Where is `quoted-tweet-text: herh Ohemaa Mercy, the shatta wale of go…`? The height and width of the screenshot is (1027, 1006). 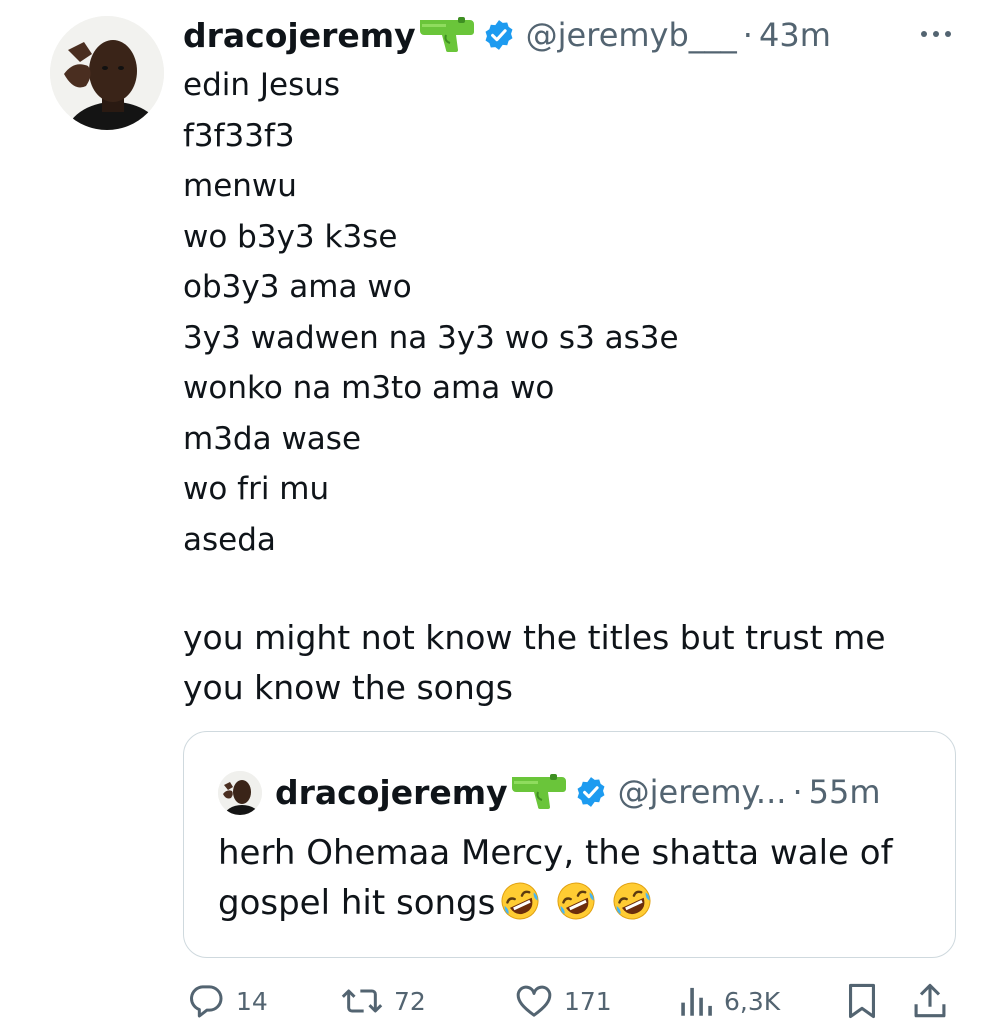 quoted-tweet-text: herh Ohemaa Mercy, the shatta wale of go… is located at coordinates (578, 878).